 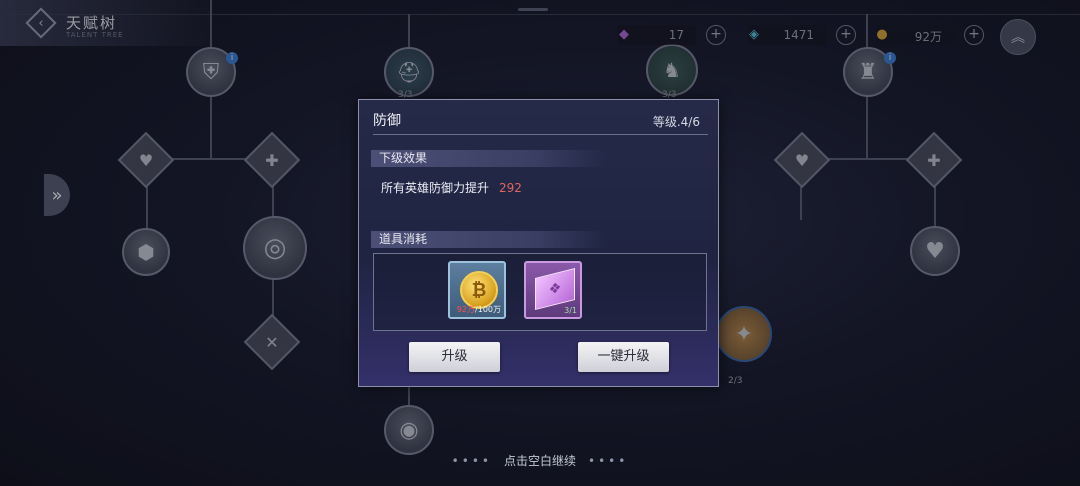 I want to click on effect-value: 292, so click(x=510, y=188).